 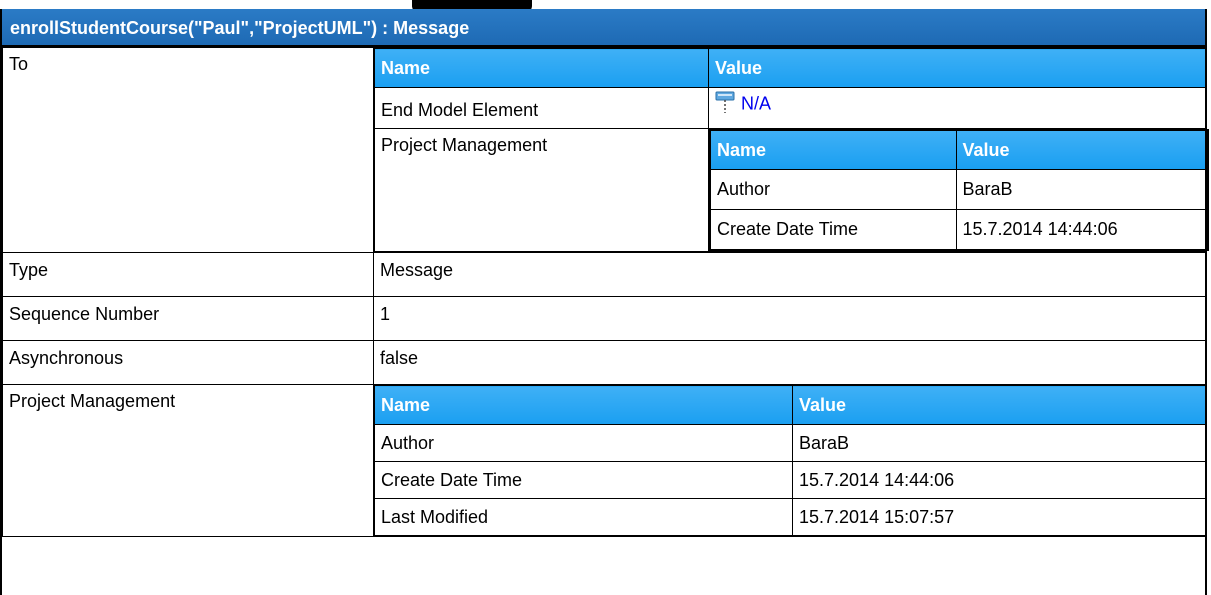 I want to click on cell-name: Project Management, so click(x=541, y=190).